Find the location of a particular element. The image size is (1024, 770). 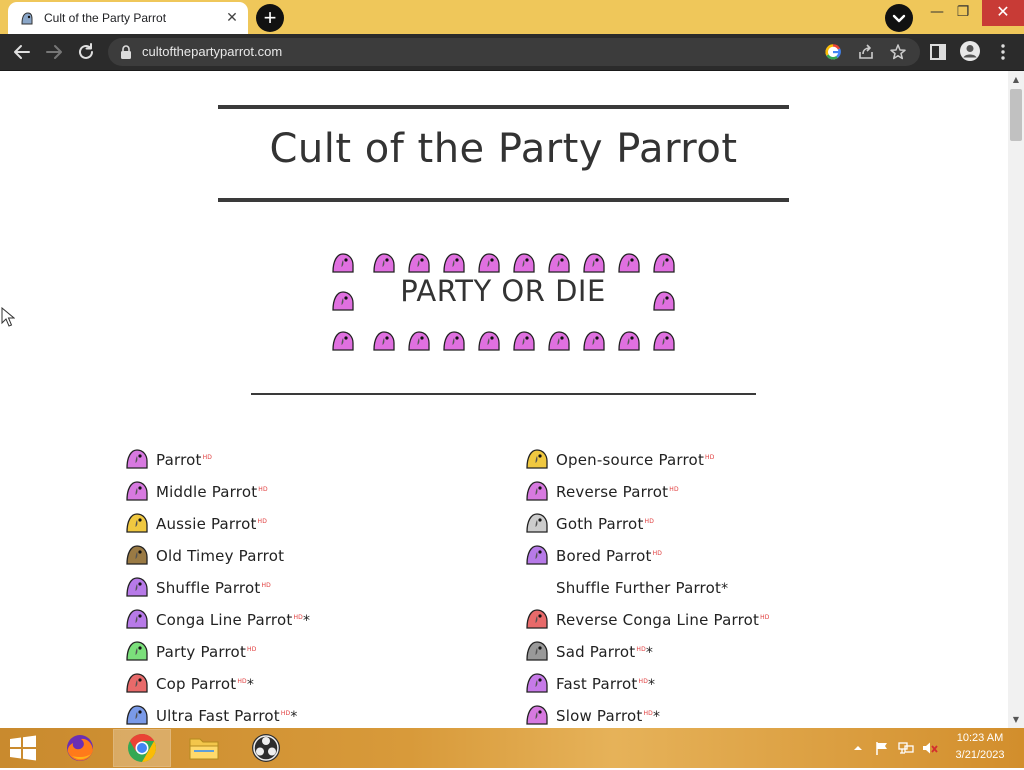

new-tab-button: + is located at coordinates (270, 18).